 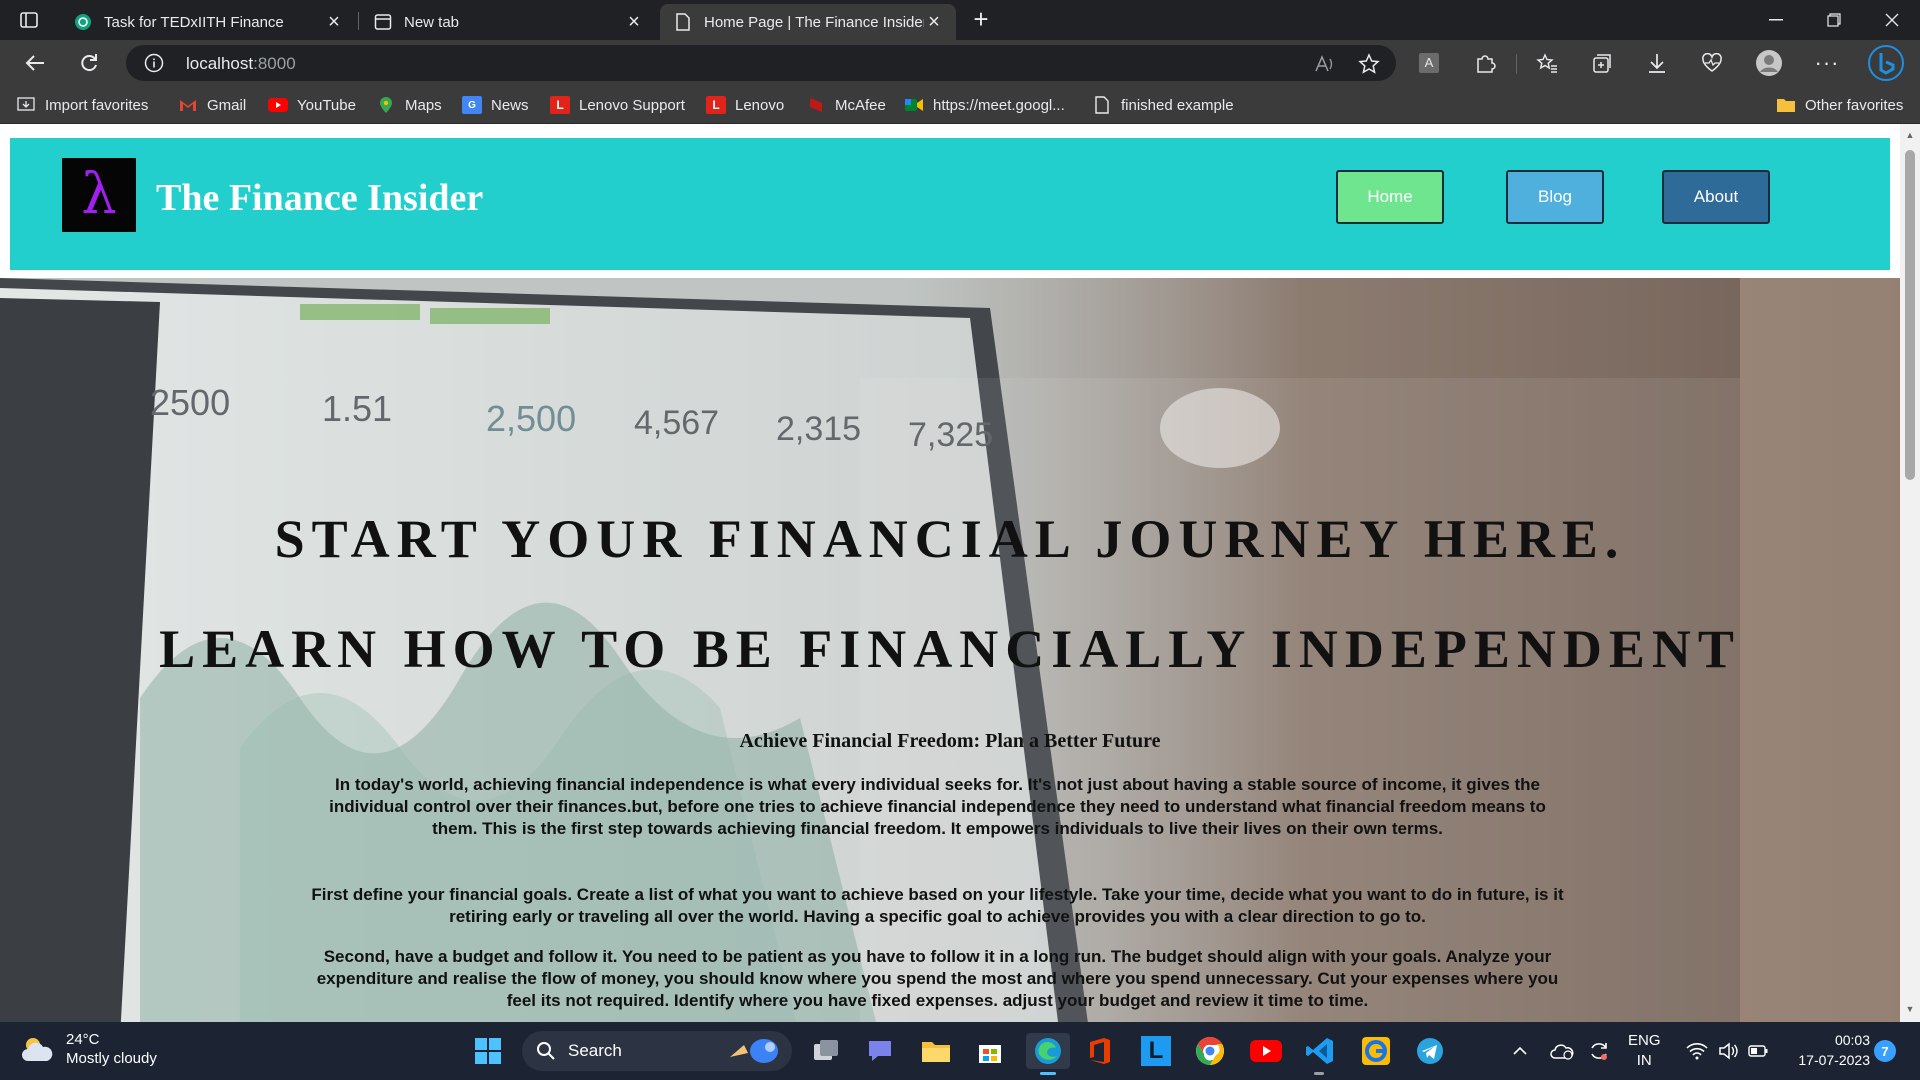 I want to click on weather-widget: 24°C Mostly cloudy, so click(x=88, y=1049).